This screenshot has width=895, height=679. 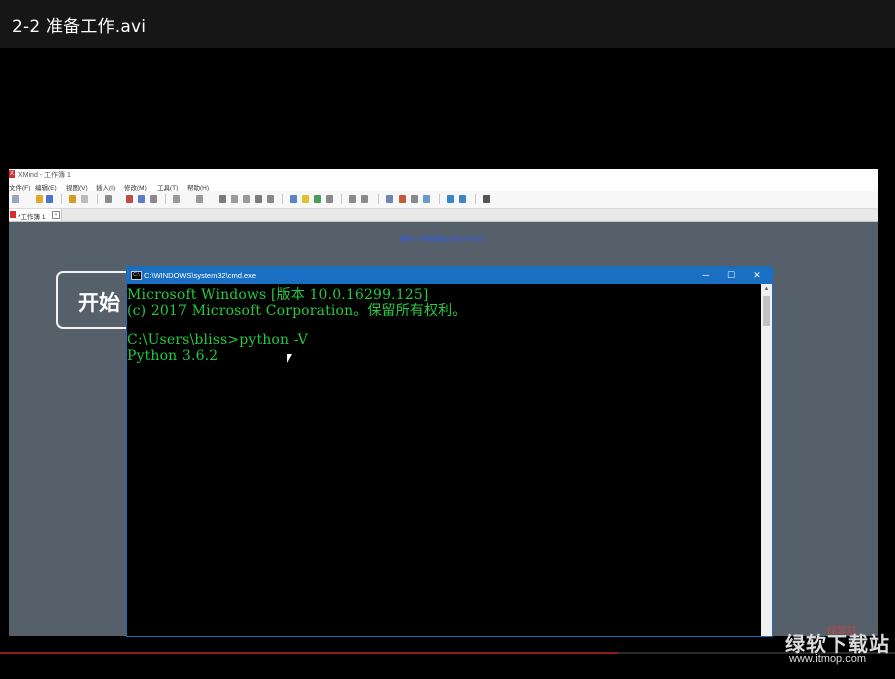 I want to click on minimize-button: ─, so click(x=706, y=275).